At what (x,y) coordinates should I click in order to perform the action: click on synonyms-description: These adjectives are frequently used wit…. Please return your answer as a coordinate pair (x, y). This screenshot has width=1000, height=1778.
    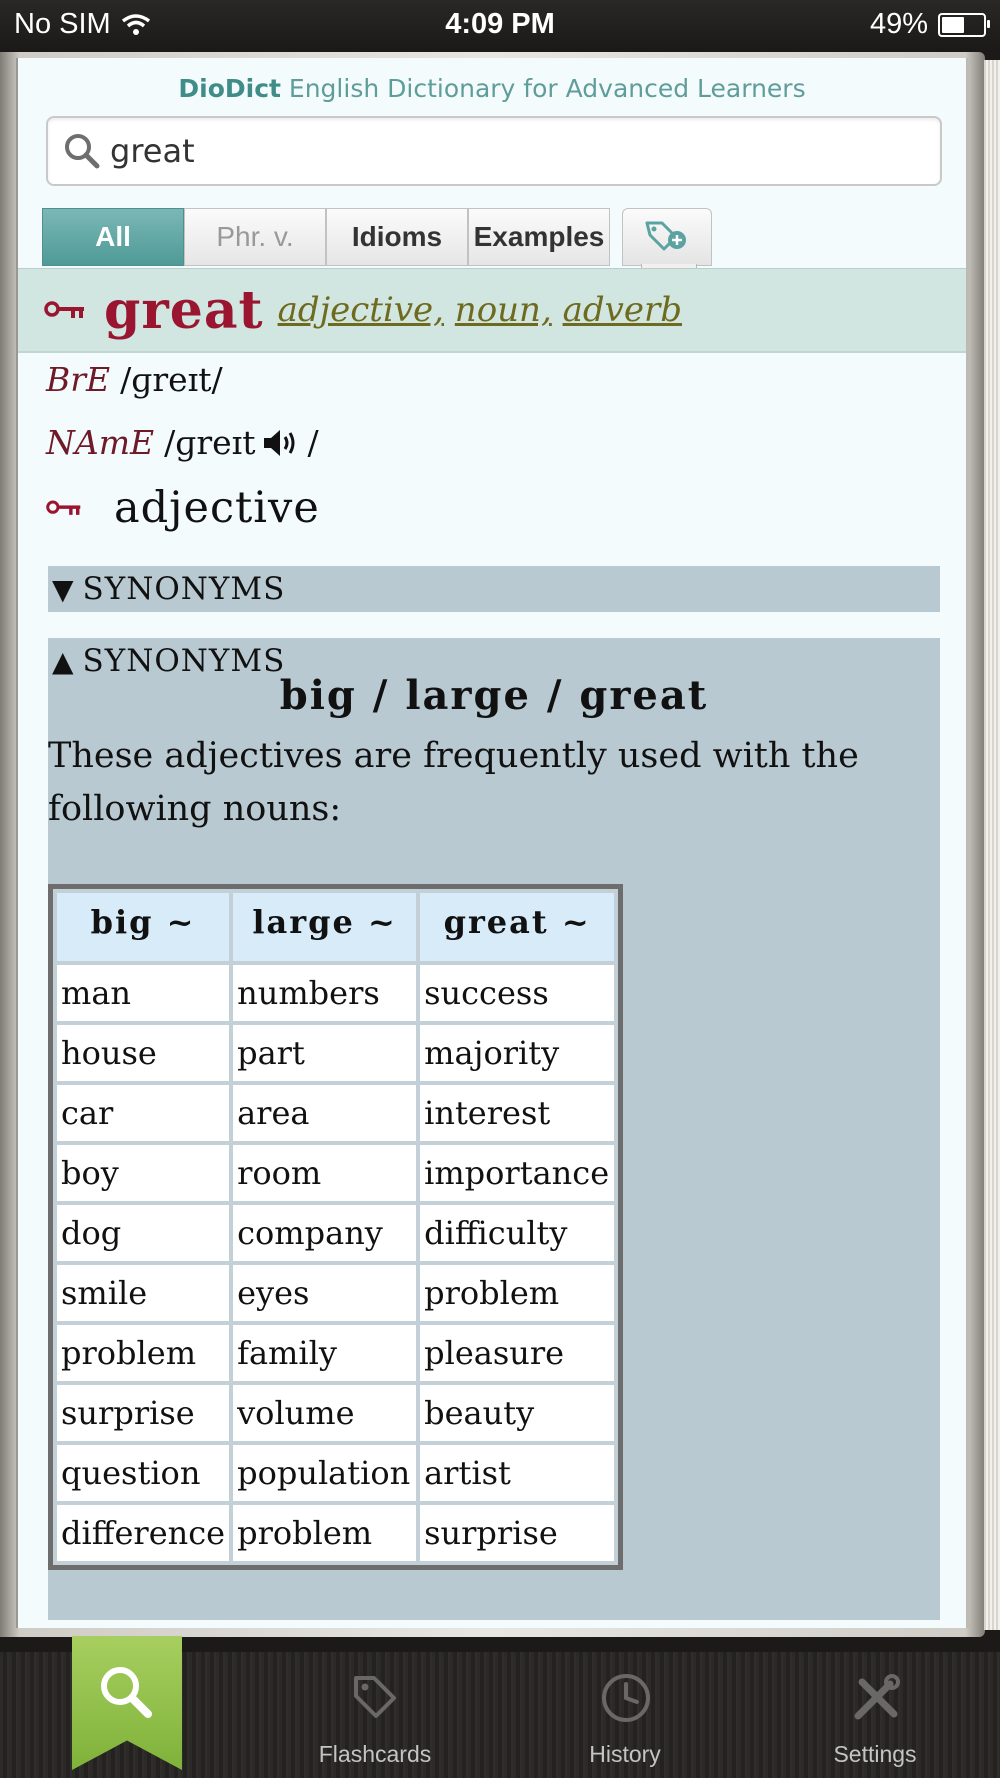
    Looking at the image, I should click on (453, 782).